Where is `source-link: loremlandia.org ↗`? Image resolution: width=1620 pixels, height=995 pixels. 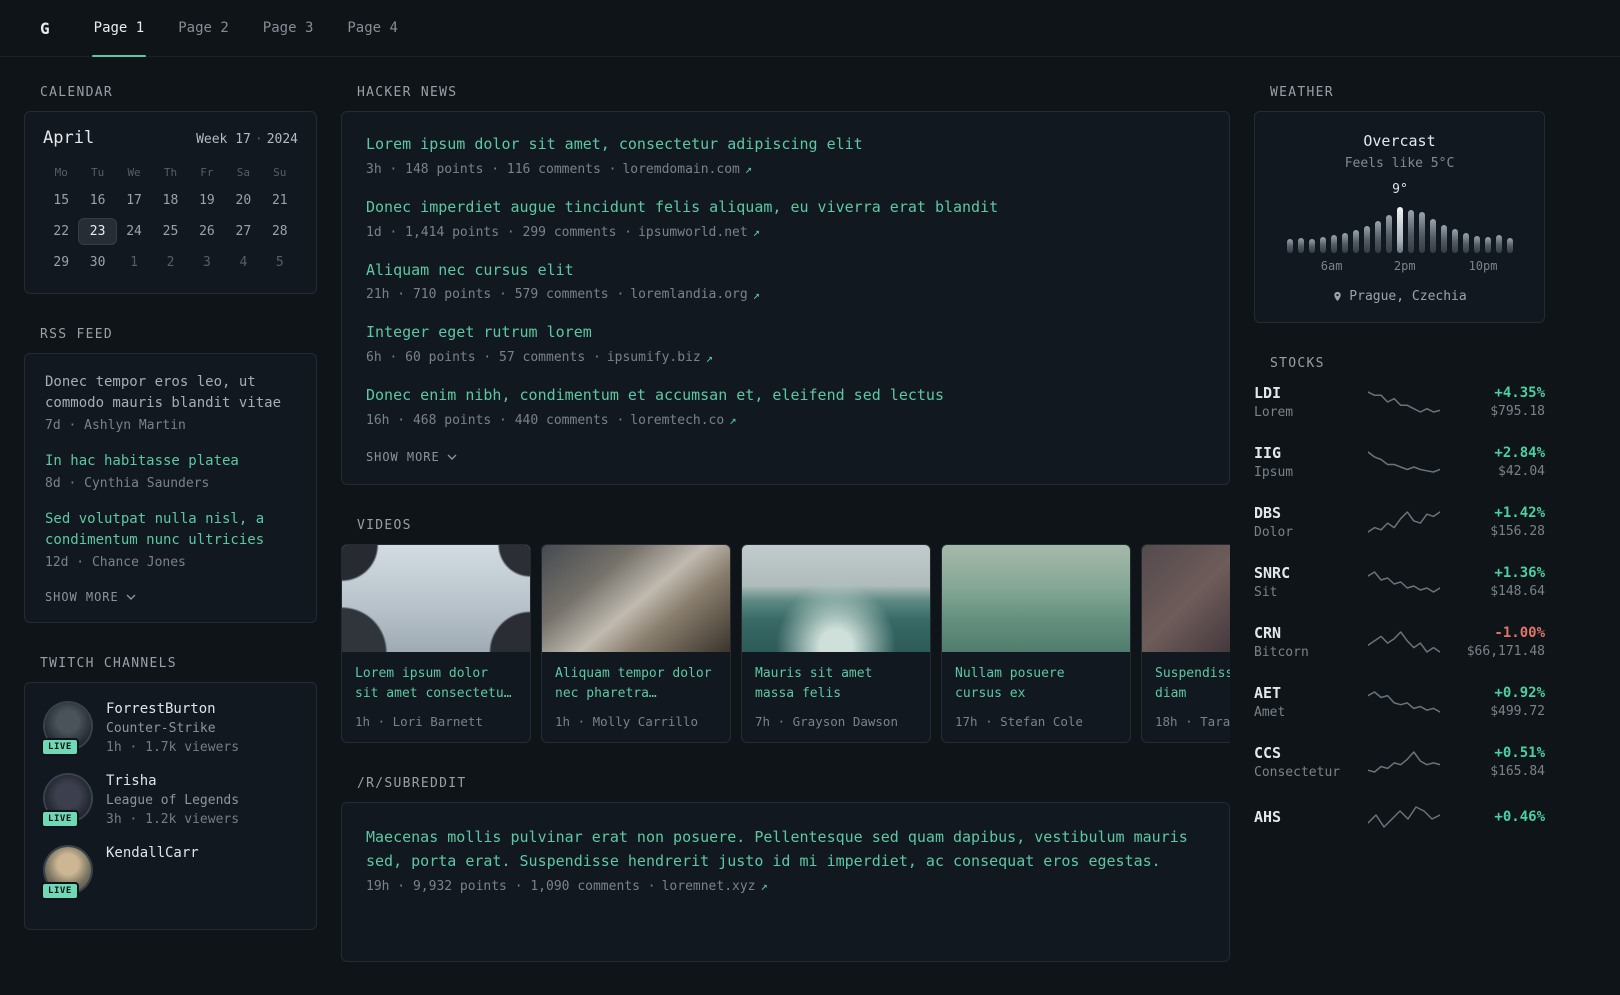
source-link: loremlandia.org ↗ is located at coordinates (695, 294).